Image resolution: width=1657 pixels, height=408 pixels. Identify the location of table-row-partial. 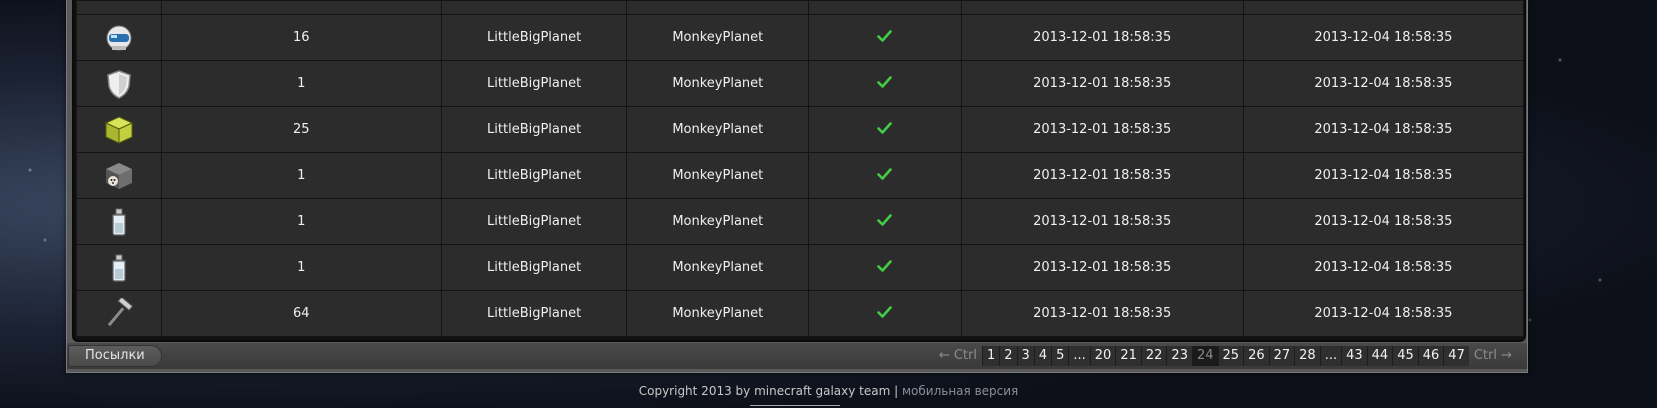
(800, 7).